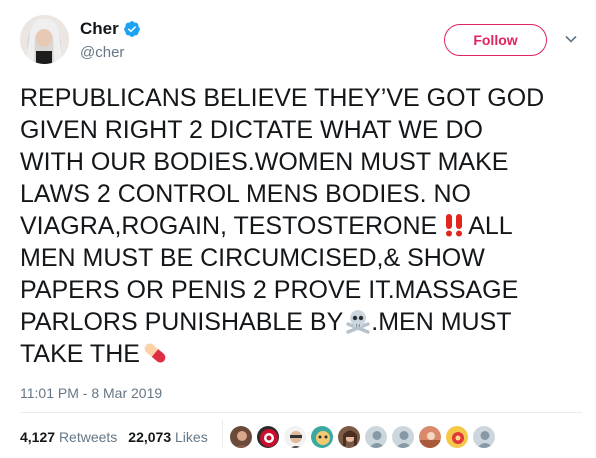 The height and width of the screenshot is (458, 596). What do you see at coordinates (132, 29) in the screenshot?
I see `verified-badge-icon` at bounding box center [132, 29].